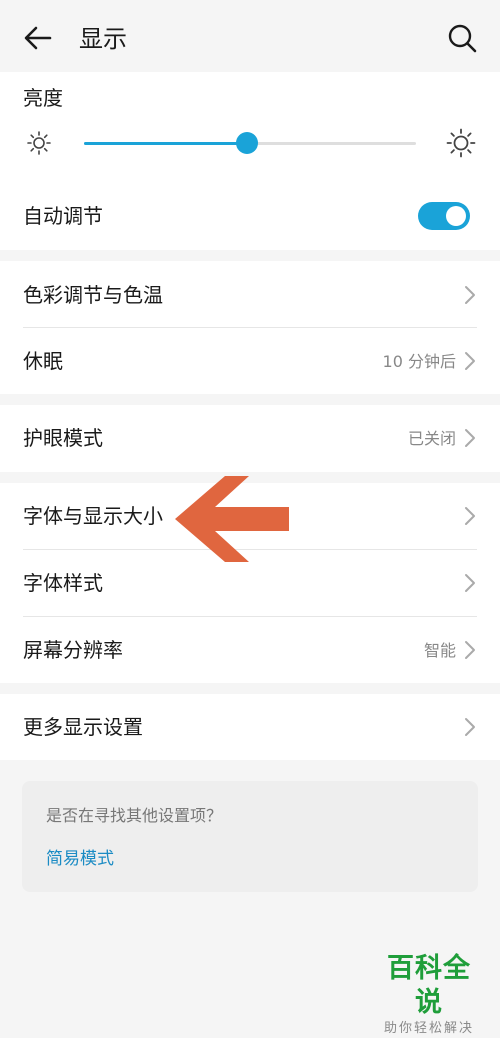 The width and height of the screenshot is (500, 1038). I want to click on watermark-subtitle: 助你轻松解决, so click(428, 1028).